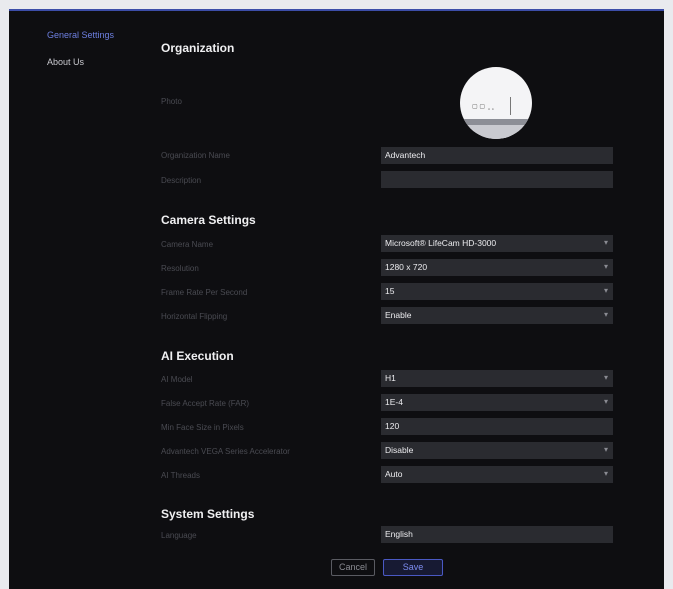 This screenshot has height=589, width=673. I want to click on camera-name-label: Camera Name, so click(187, 244).